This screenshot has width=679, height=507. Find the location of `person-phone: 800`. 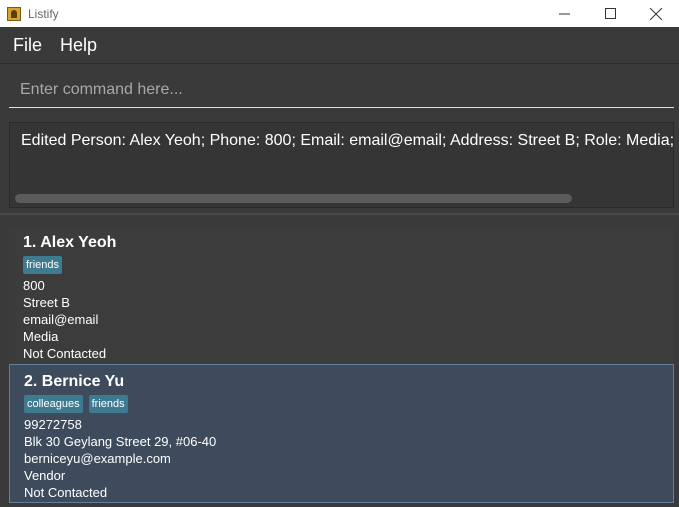

person-phone: 800 is located at coordinates (34, 285).